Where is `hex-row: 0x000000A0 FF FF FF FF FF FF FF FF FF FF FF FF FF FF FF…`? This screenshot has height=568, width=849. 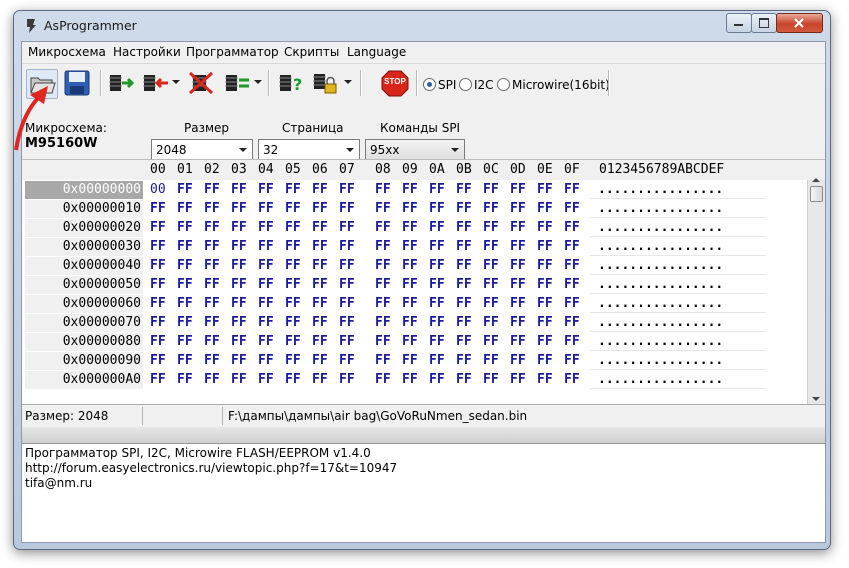 hex-row: 0x000000A0 FF FF FF FF FF FF FF FF FF FF FF FF FF FF FF… is located at coordinates (414, 380).